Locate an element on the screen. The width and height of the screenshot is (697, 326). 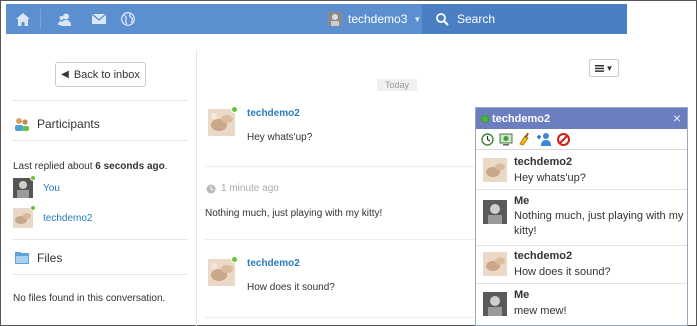
participant-you: You is located at coordinates (36, 186).